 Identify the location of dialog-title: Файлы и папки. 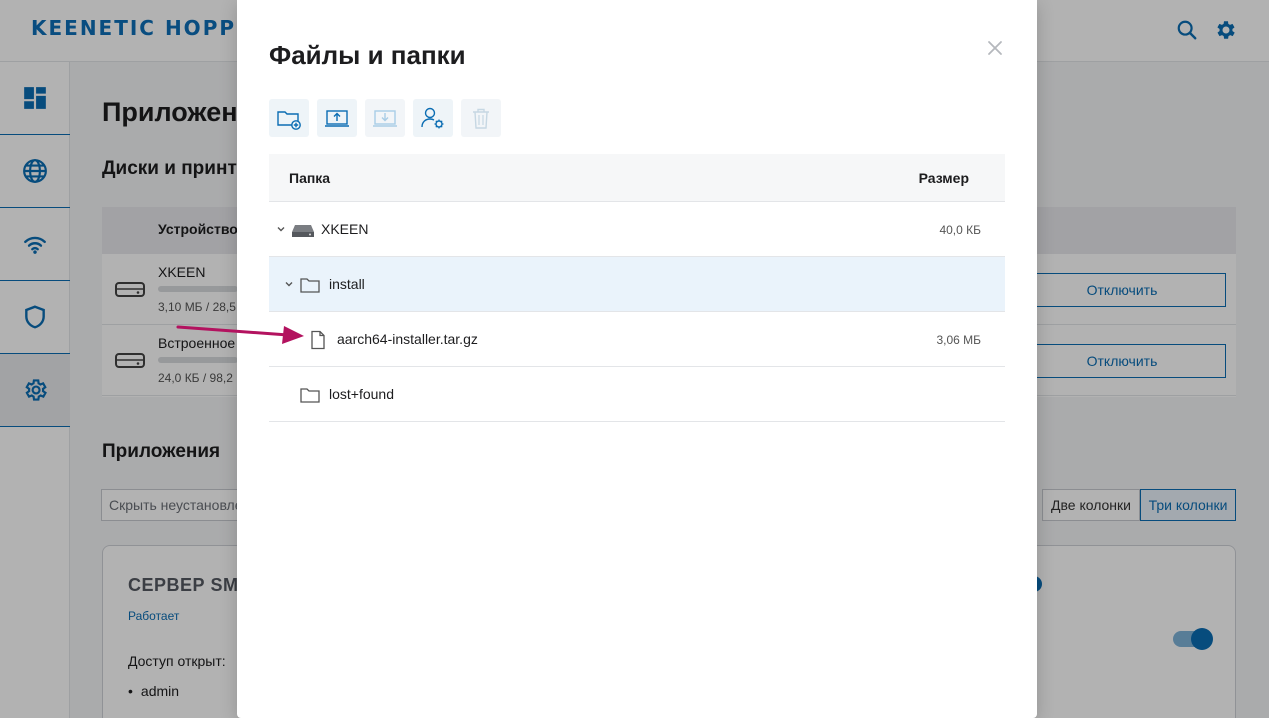
(367, 55).